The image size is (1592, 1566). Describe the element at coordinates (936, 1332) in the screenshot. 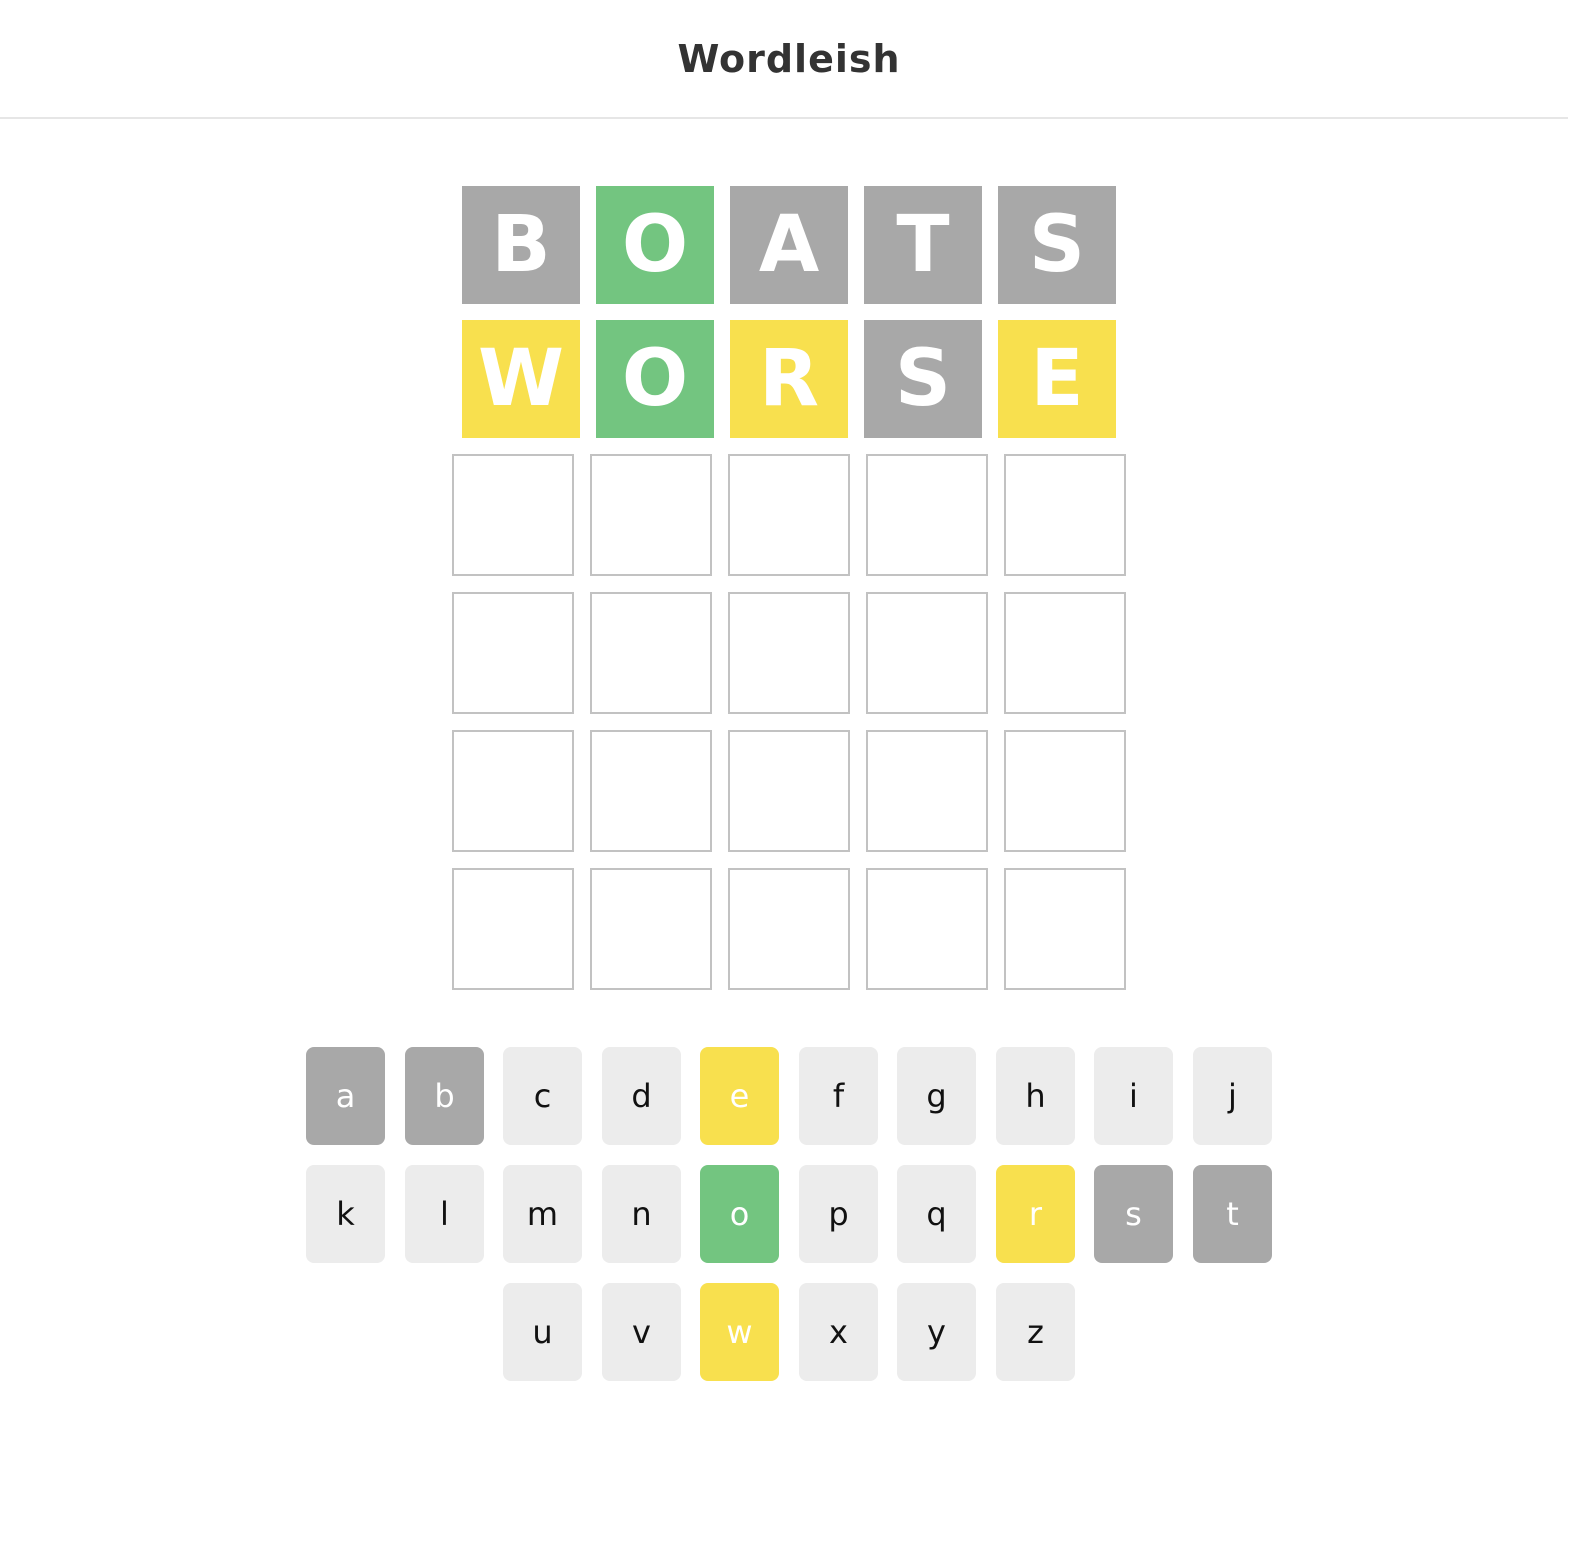

I see `key-y: y` at that location.